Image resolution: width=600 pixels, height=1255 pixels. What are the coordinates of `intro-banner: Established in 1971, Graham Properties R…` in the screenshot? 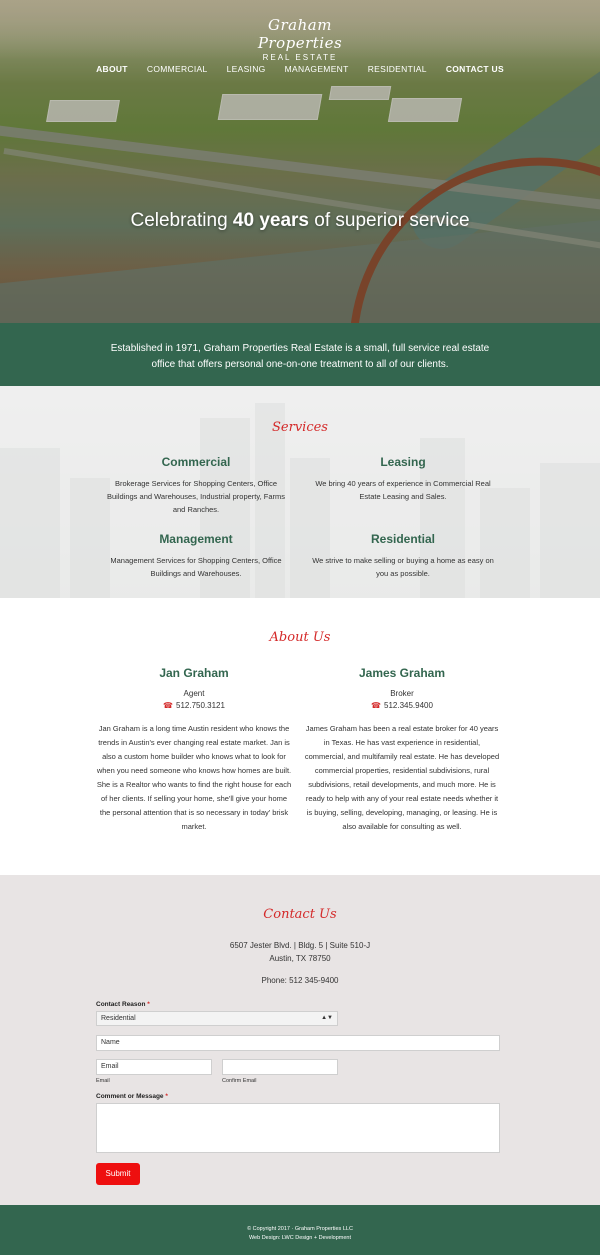 It's located at (300, 354).